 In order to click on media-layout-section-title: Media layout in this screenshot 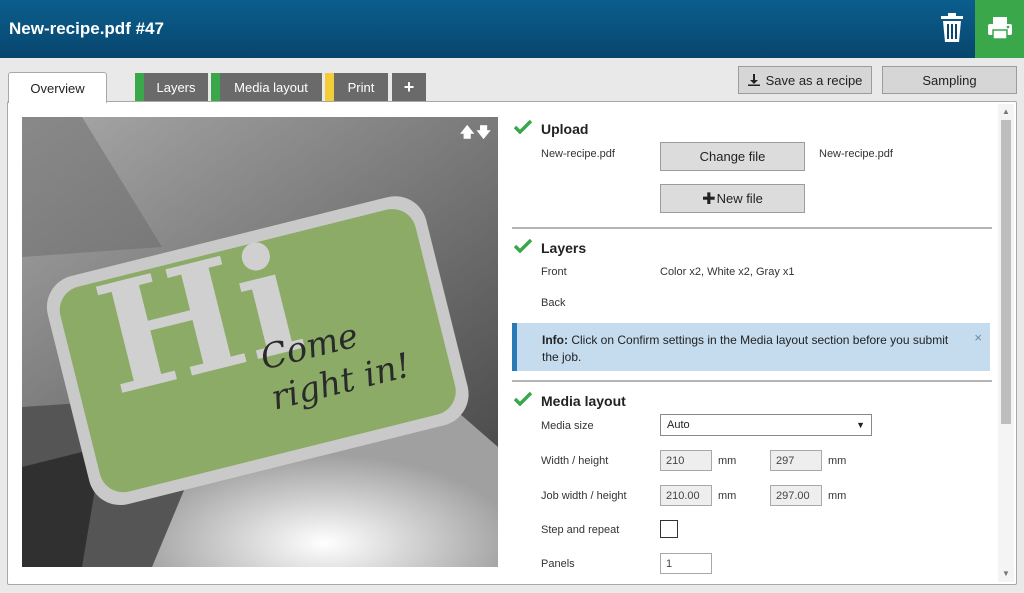, I will do `click(583, 401)`.